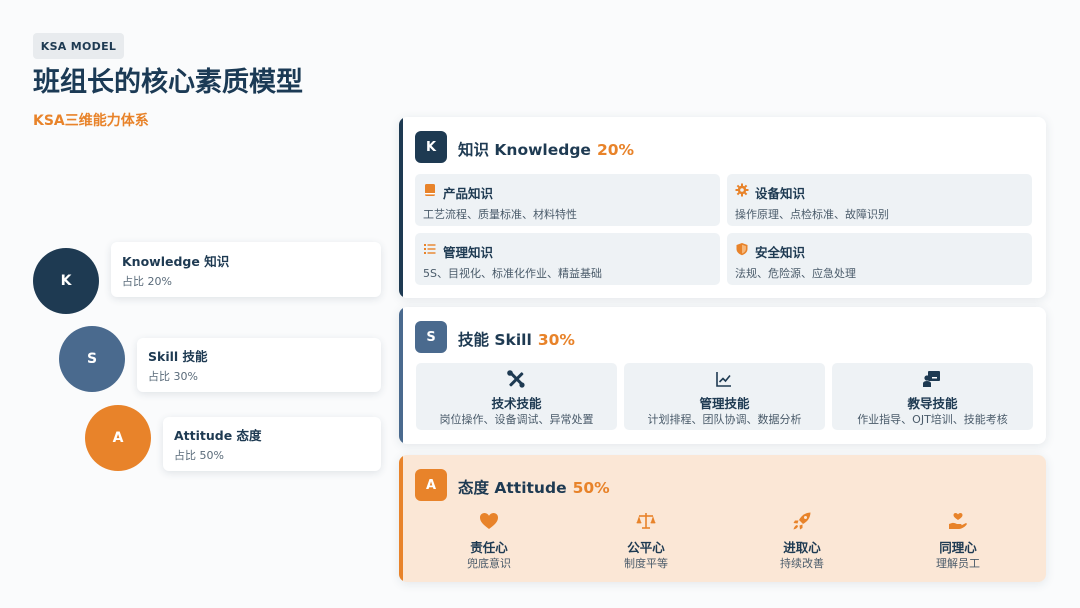 The image size is (1080, 608). I want to click on knowledge-badge: K, so click(431, 147).